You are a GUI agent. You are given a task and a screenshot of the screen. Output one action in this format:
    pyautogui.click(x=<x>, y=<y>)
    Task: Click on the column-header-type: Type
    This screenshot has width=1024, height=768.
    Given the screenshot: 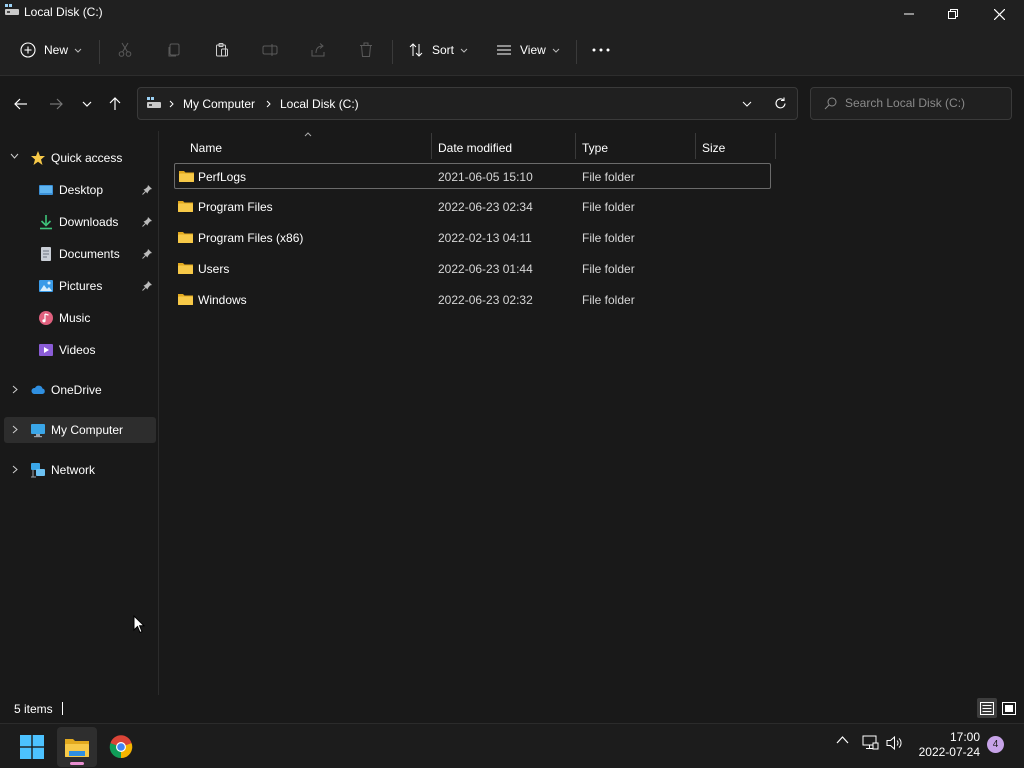 What is the action you would take?
    pyautogui.click(x=635, y=148)
    